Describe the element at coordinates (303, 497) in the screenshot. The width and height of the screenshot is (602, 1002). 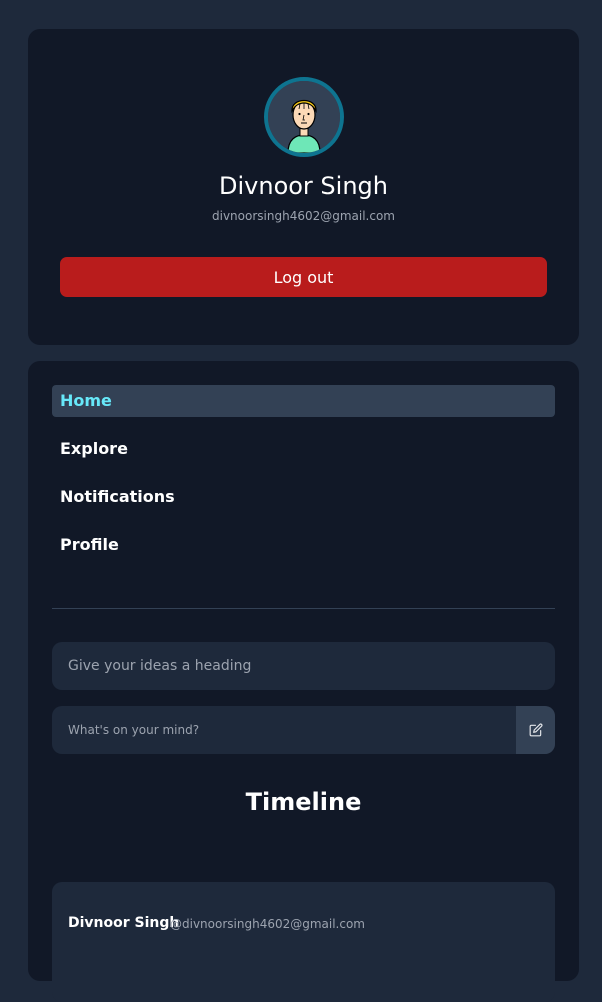
I see `nav-item-notifications: Notifications` at that location.